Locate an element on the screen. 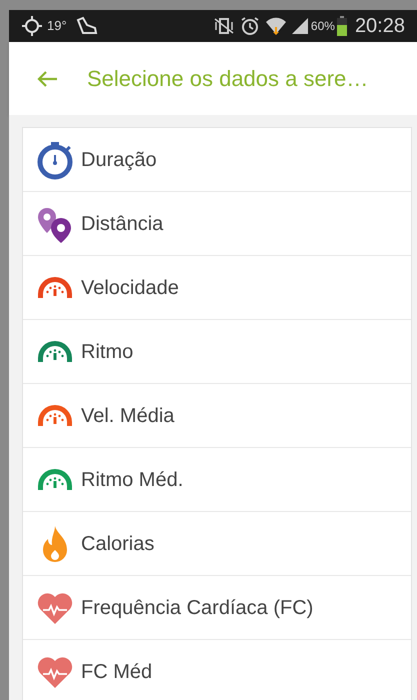 The image size is (417, 700). battery-percentage: 60% is located at coordinates (322, 26).